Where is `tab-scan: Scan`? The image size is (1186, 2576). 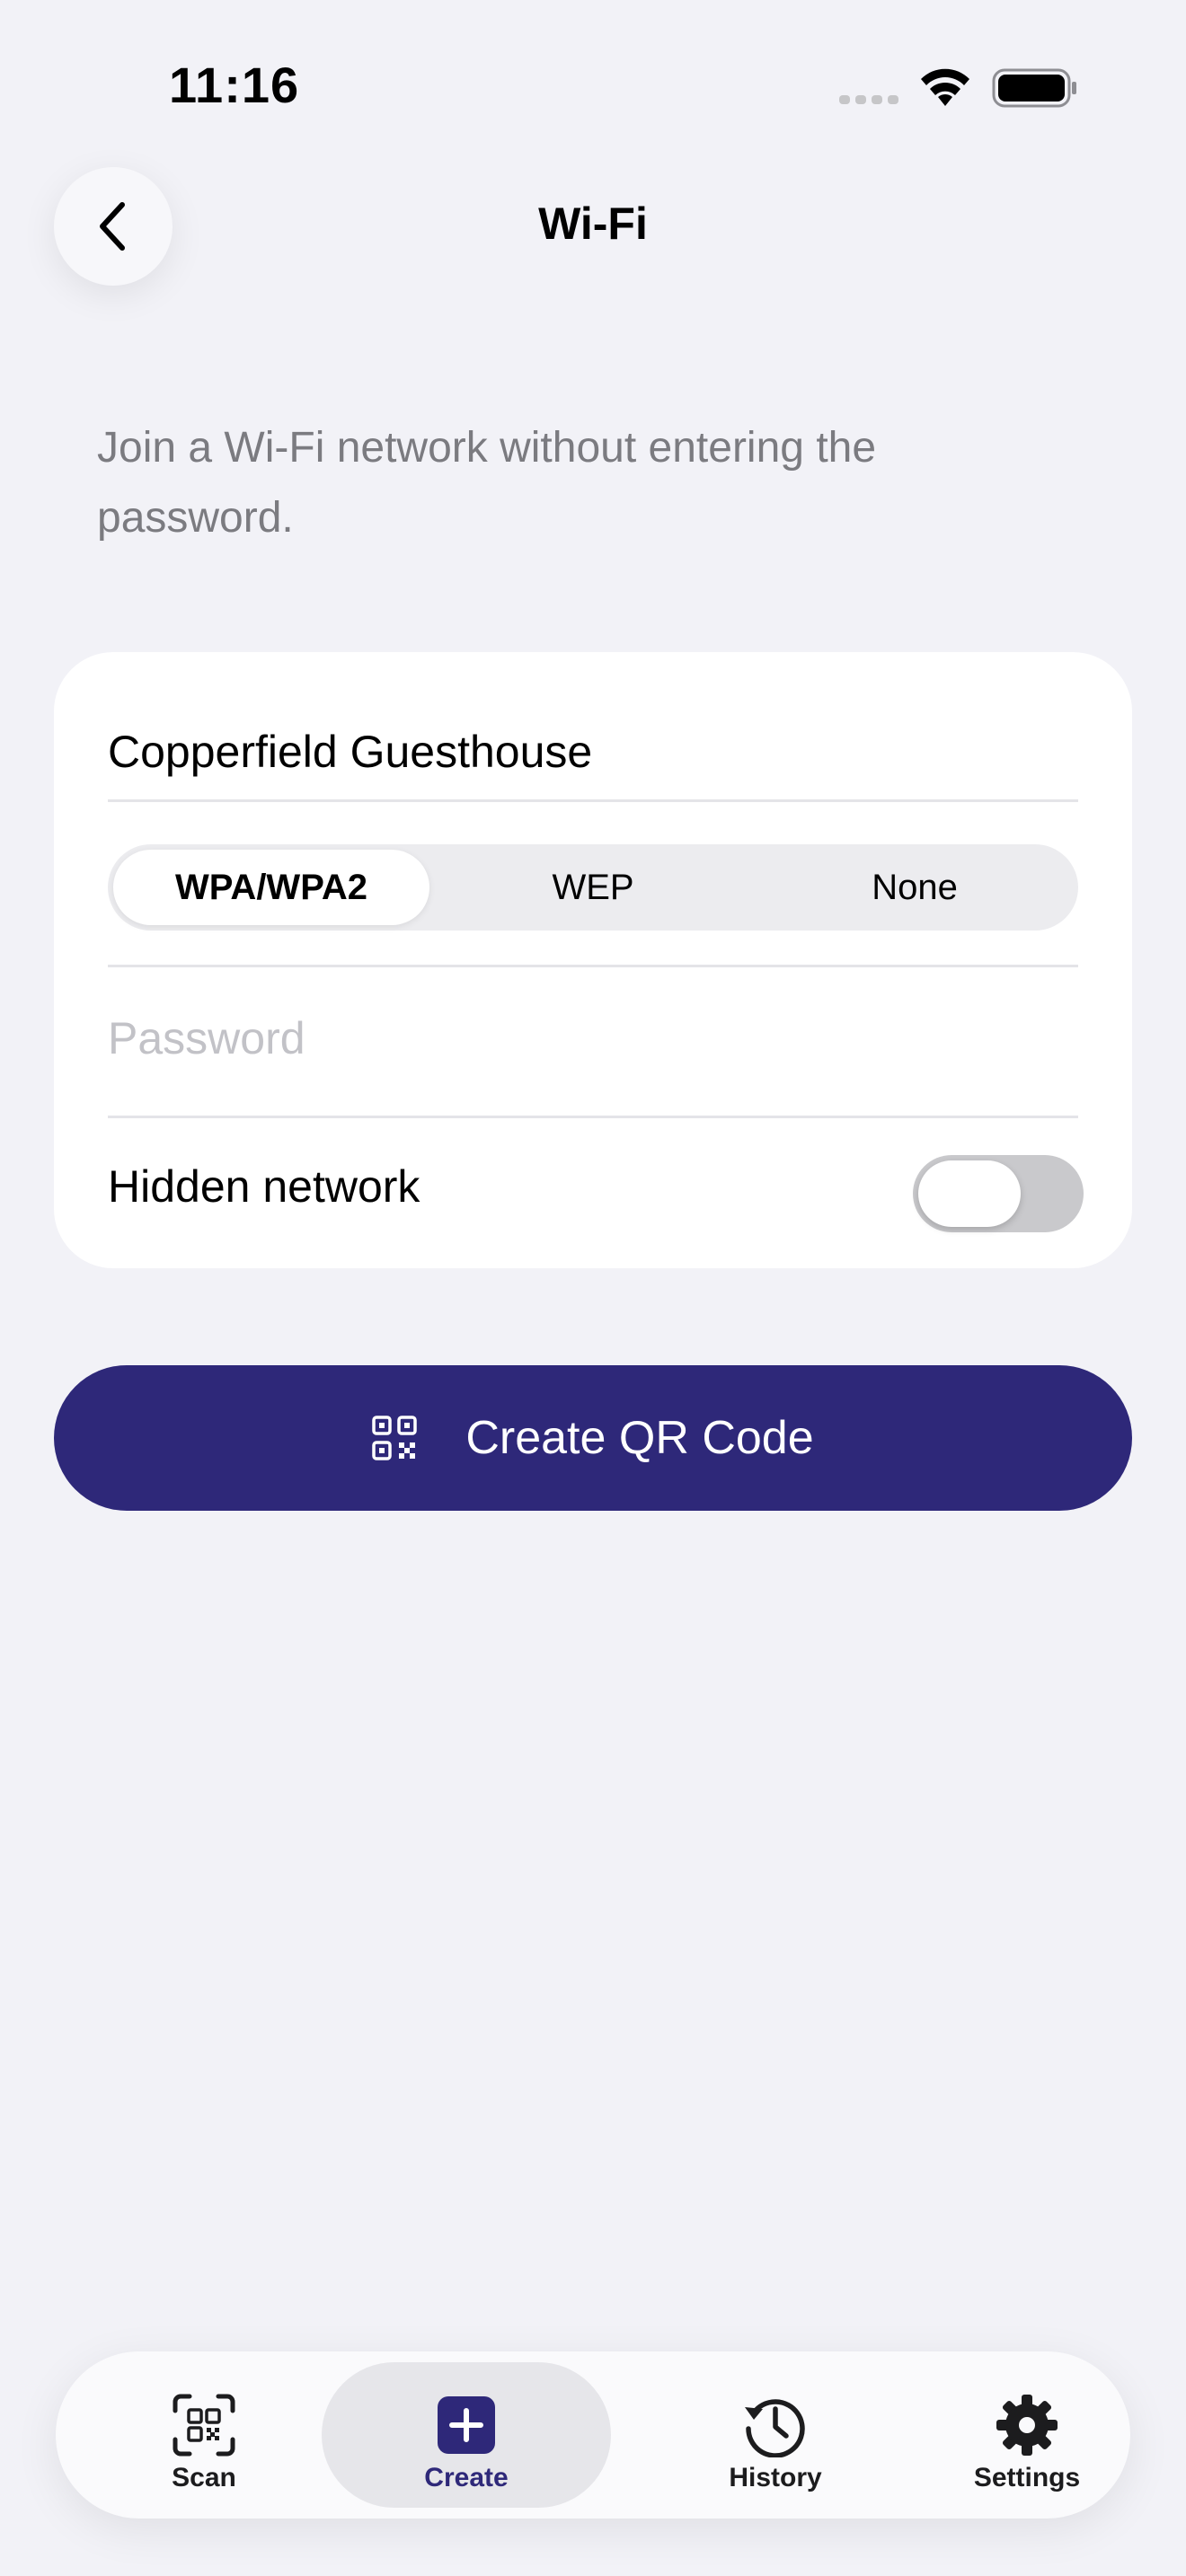 tab-scan: Scan is located at coordinates (204, 2435).